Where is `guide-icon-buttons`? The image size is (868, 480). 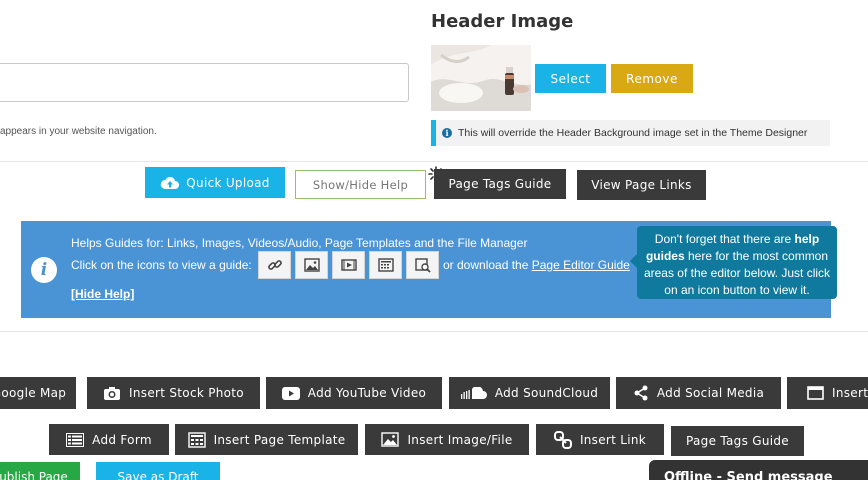 guide-icon-buttons is located at coordinates (348, 265).